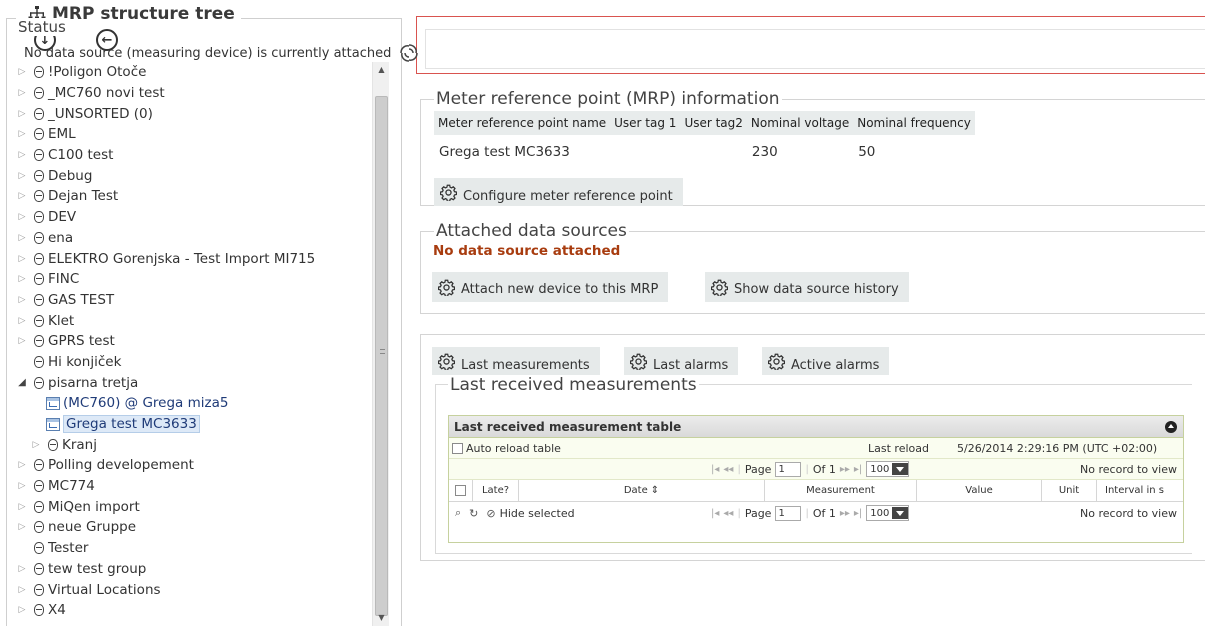 Image resolution: width=1205 pixels, height=626 pixels. I want to click on reload-icon: ↻, so click(473, 513).